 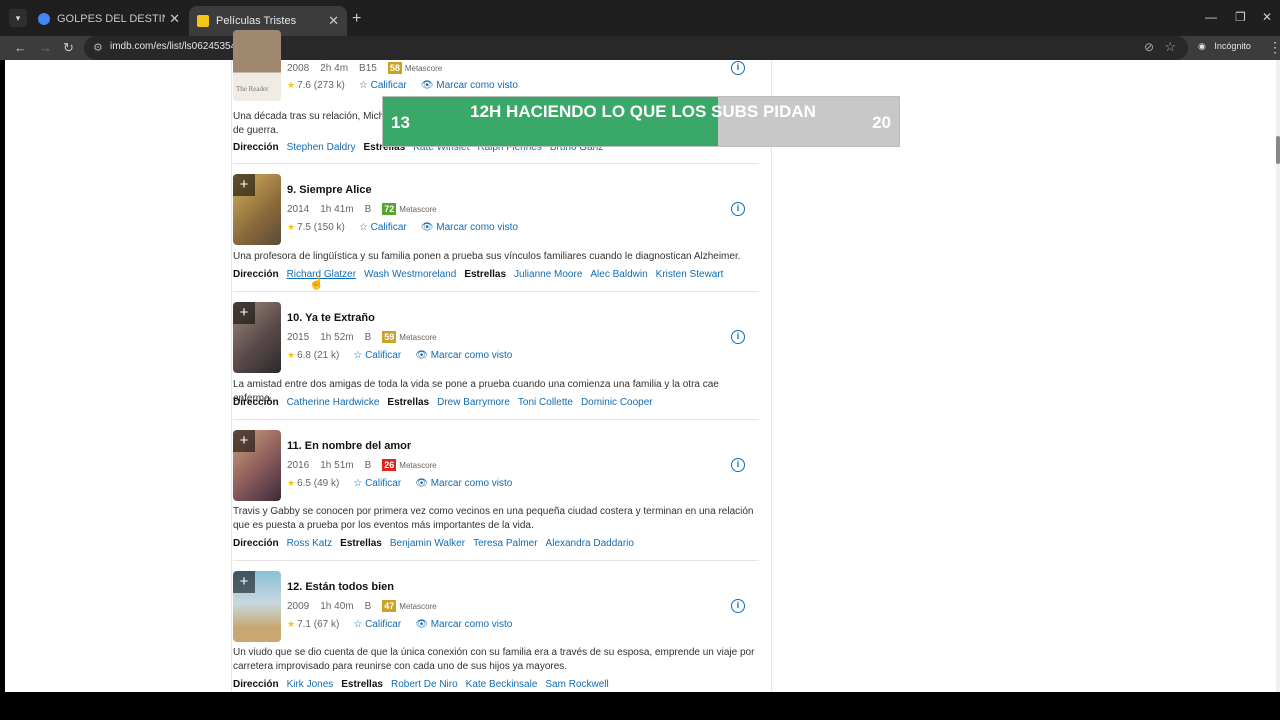 I want to click on site-info-icon: ⚙, so click(x=98, y=47).